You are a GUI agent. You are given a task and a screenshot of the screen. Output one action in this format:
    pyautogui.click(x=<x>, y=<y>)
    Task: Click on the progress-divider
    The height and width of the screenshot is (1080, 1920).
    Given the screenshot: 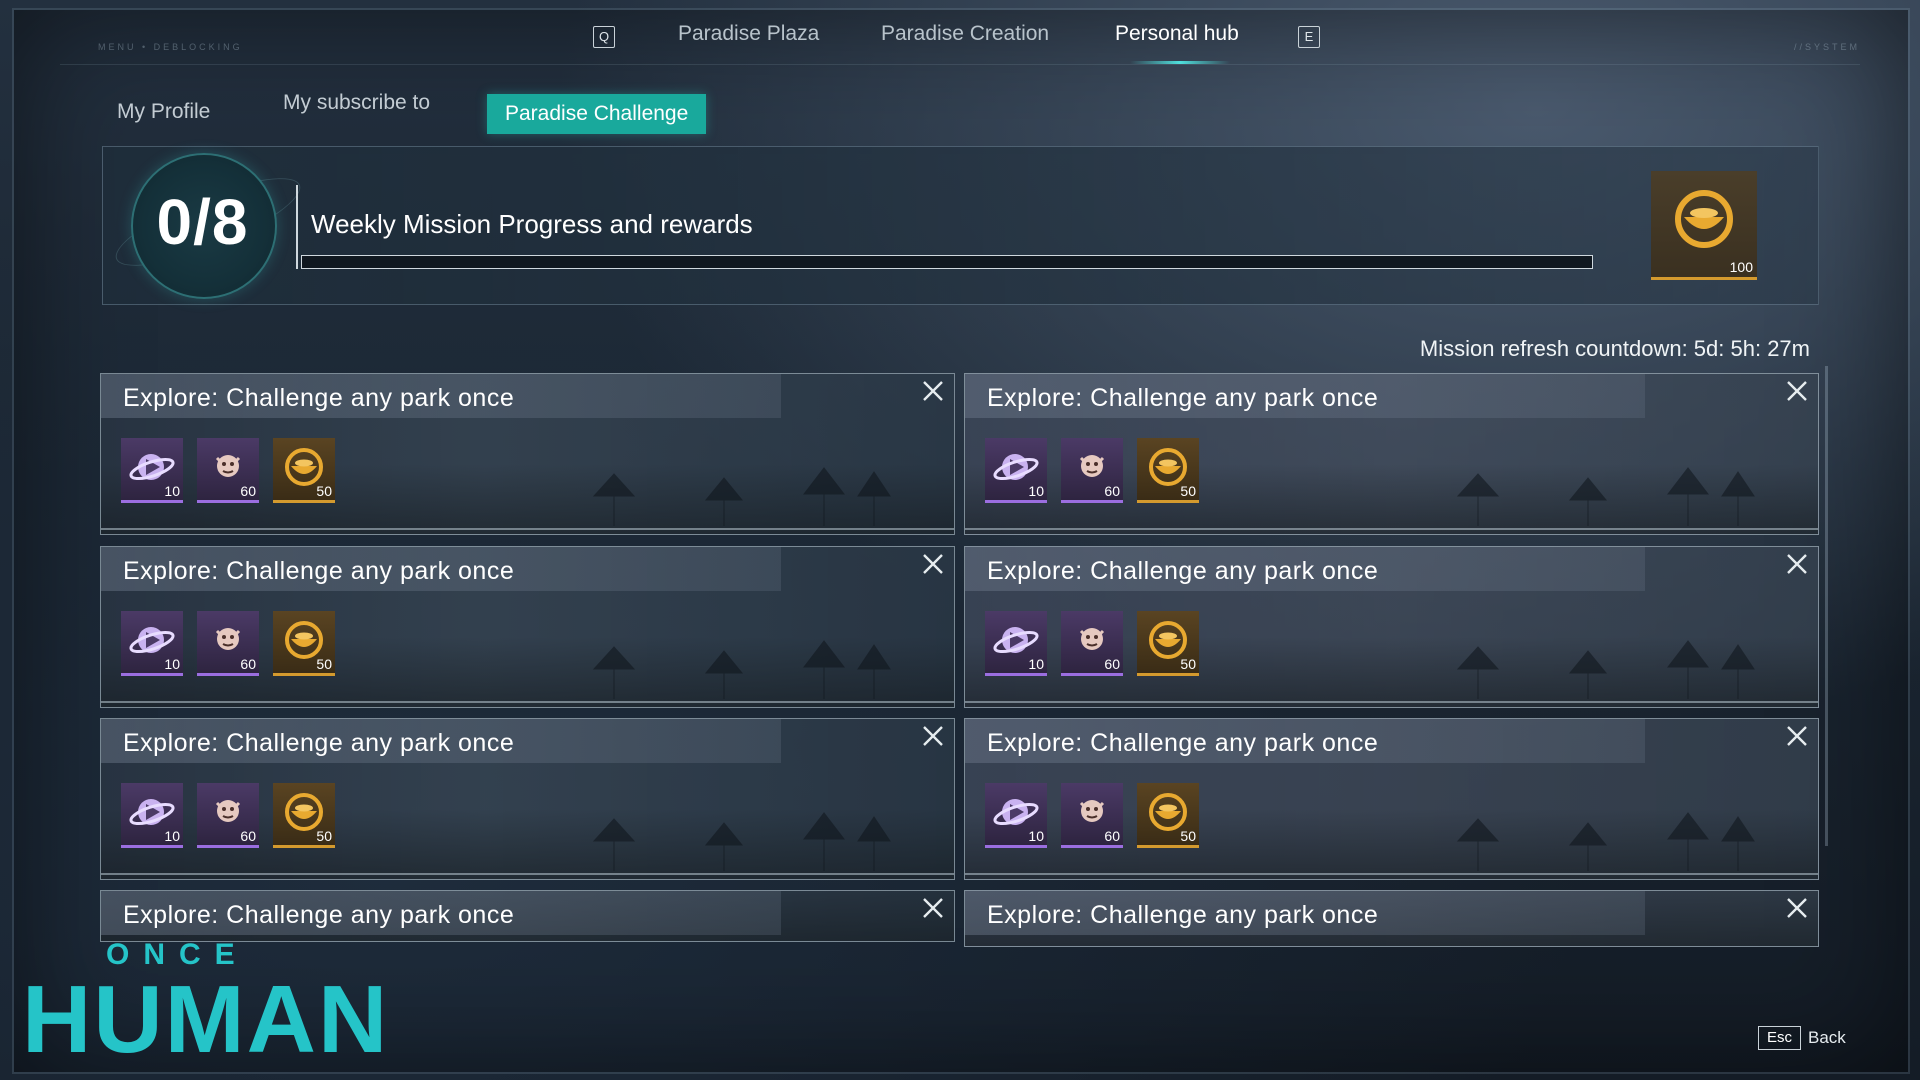 What is the action you would take?
    pyautogui.click(x=297, y=227)
    